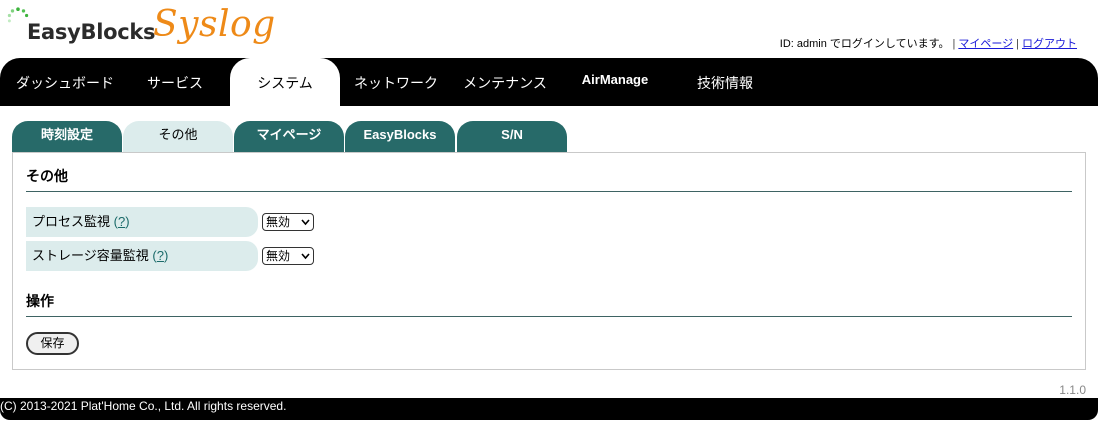  Describe the element at coordinates (52, 343) in the screenshot. I see `save-button: 保存` at that location.